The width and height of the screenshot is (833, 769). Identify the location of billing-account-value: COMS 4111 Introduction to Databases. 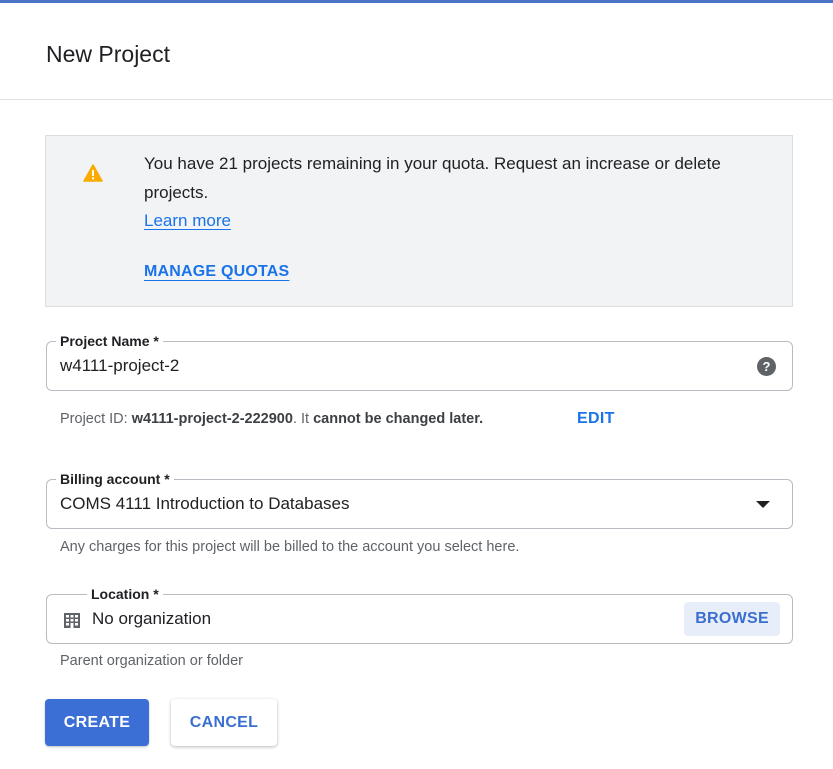
(205, 503).